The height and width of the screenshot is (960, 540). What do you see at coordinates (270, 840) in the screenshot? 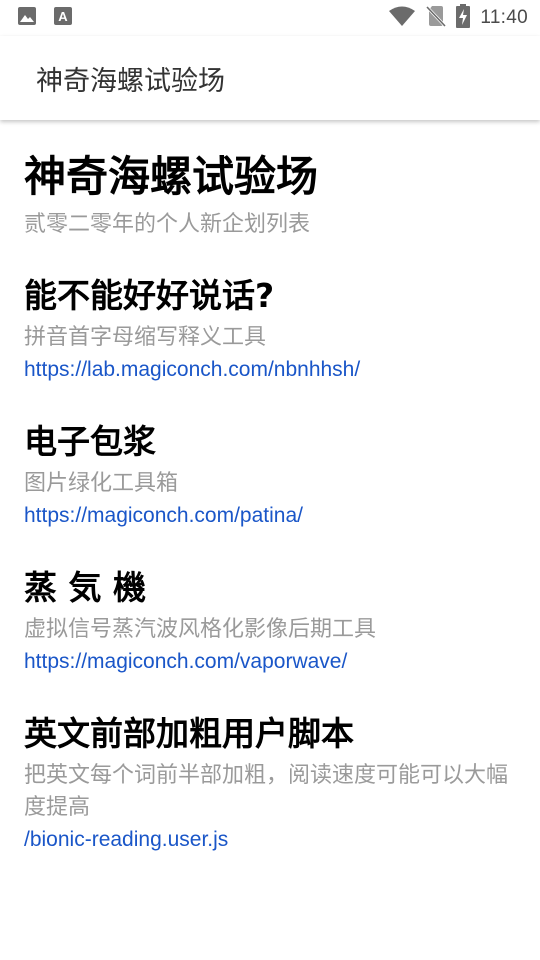
I see `item-link: /bionic-reading.user.js` at bounding box center [270, 840].